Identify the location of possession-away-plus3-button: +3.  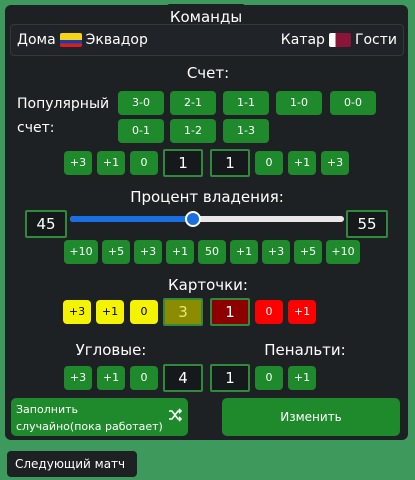
(276, 252).